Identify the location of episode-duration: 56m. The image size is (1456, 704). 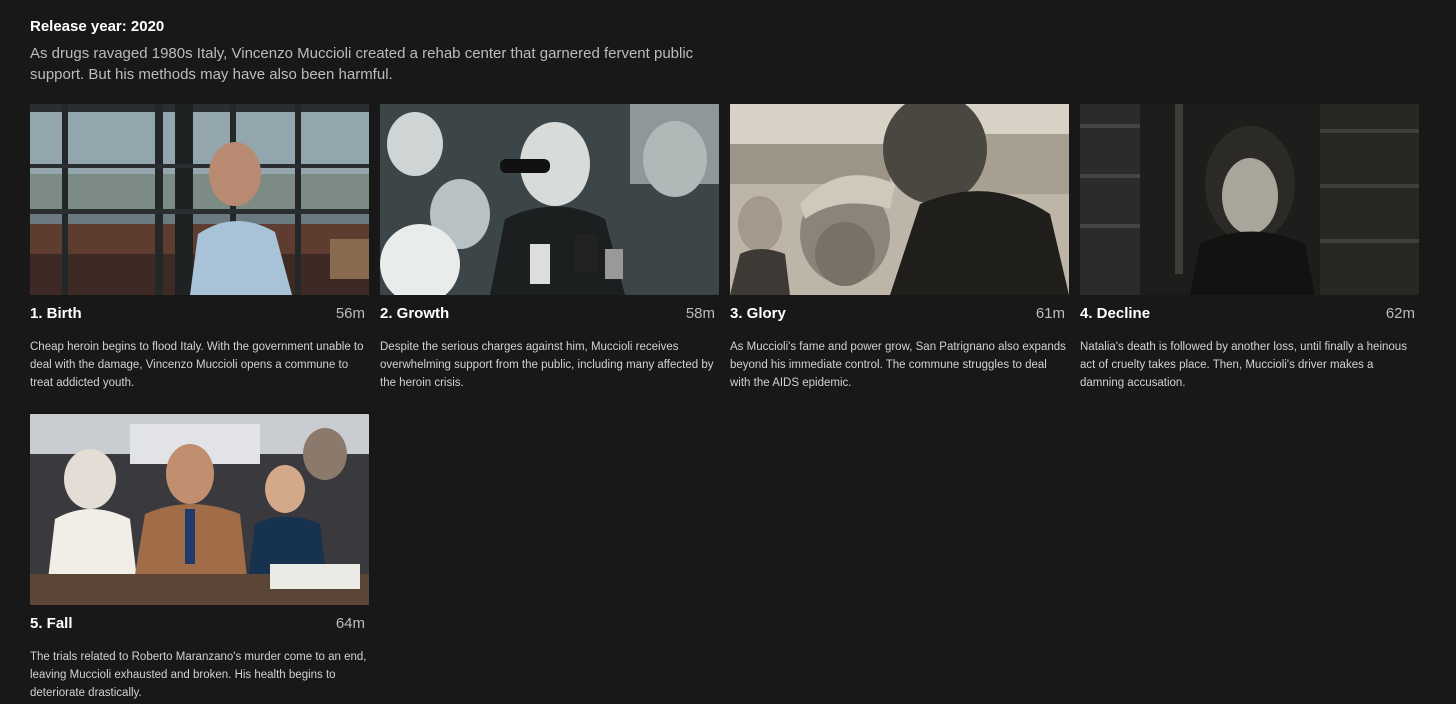
(350, 313).